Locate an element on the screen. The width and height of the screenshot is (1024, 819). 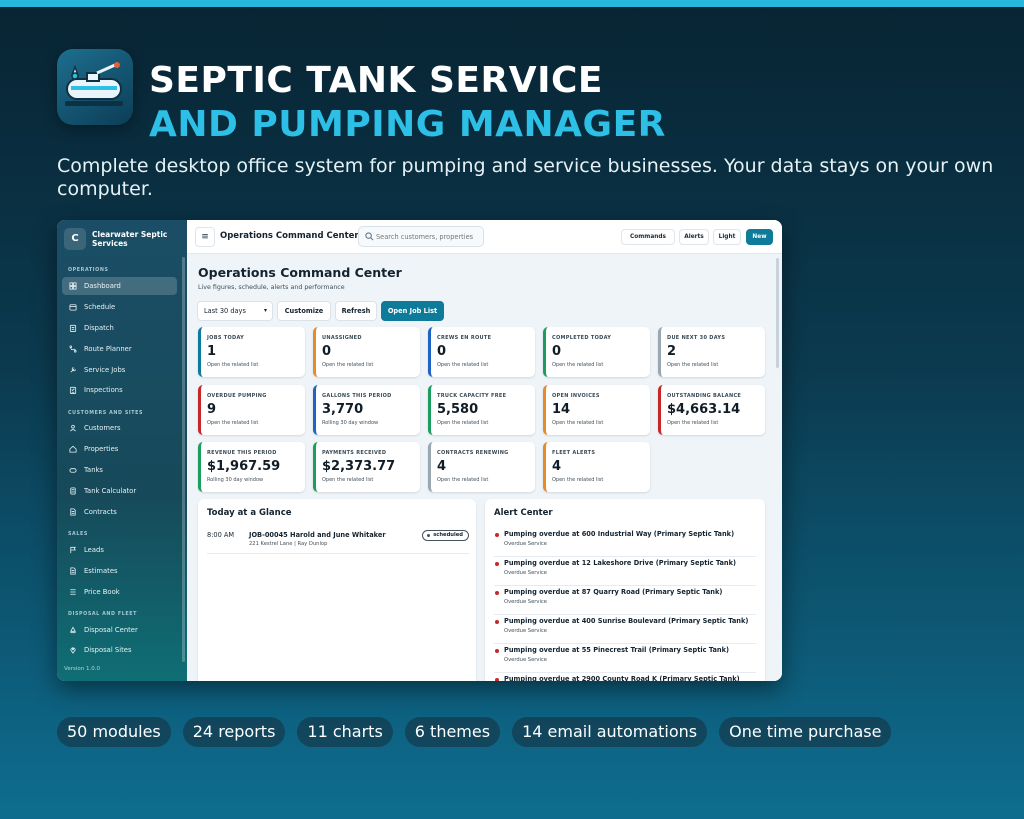
menu-button: ≡ is located at coordinates (205, 237).